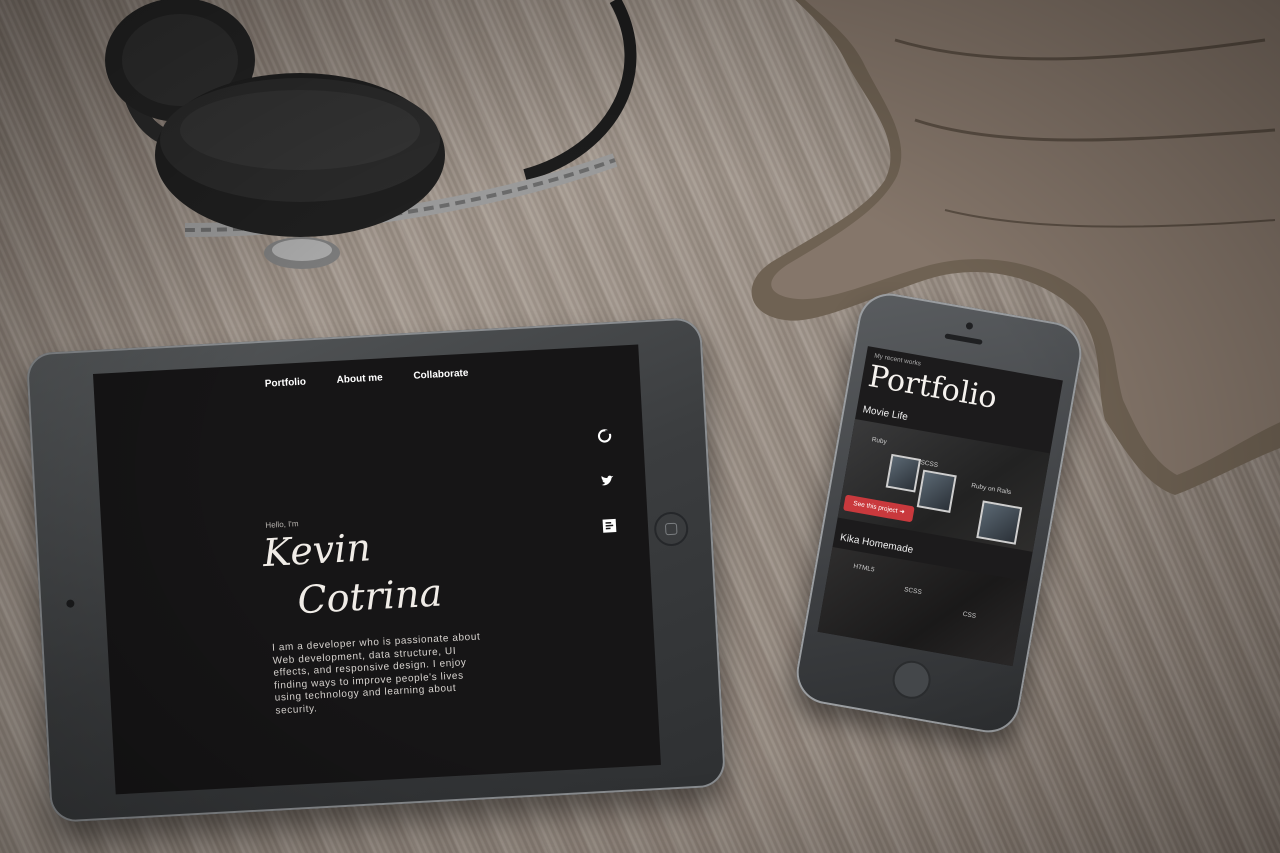 This screenshot has width=1280, height=853. Describe the element at coordinates (605, 436) in the screenshot. I see `github-icon` at that location.